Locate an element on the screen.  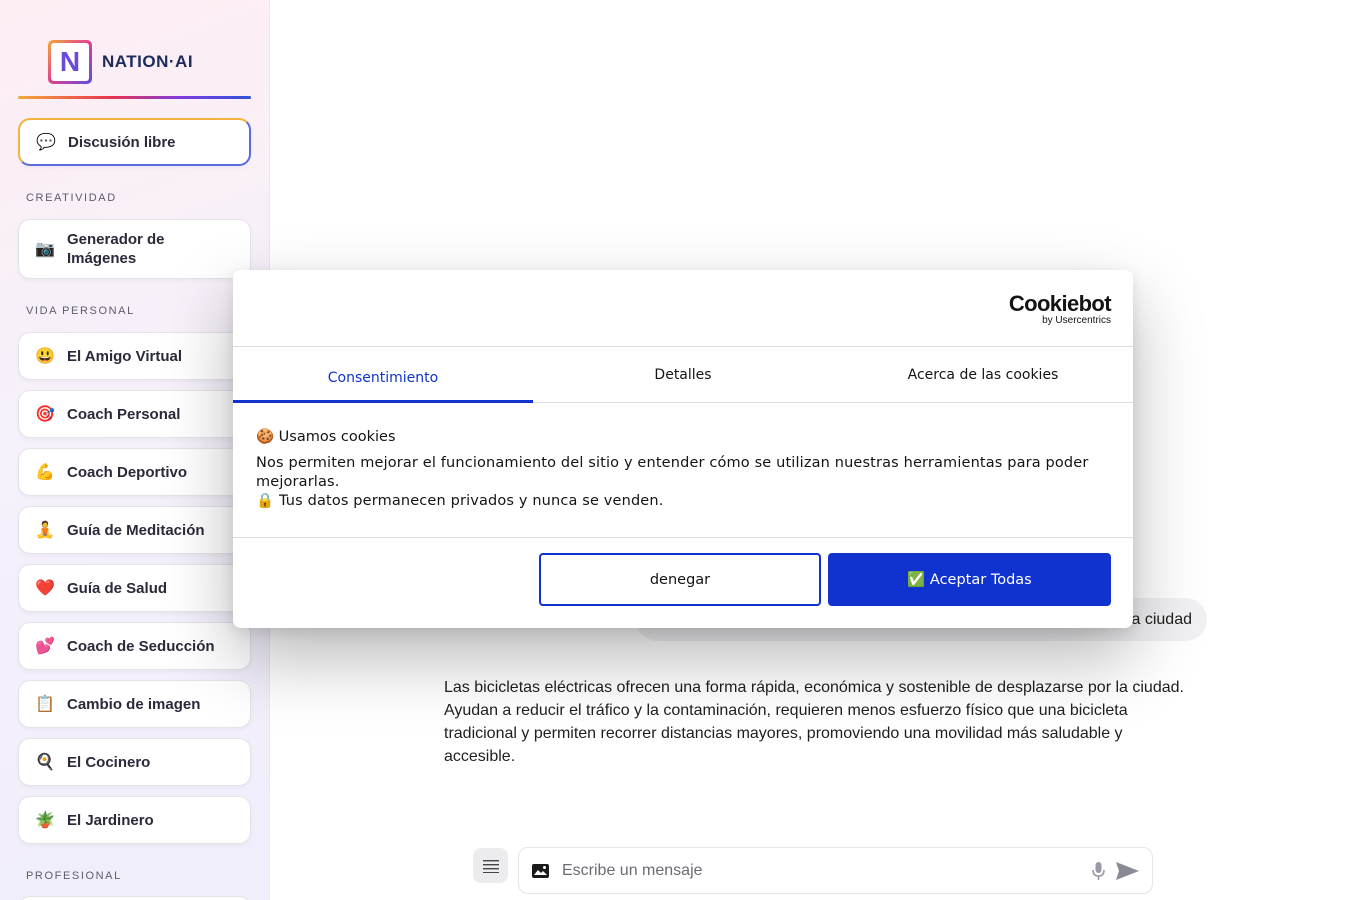
potted-plant-icon: 🪴 is located at coordinates (45, 820).